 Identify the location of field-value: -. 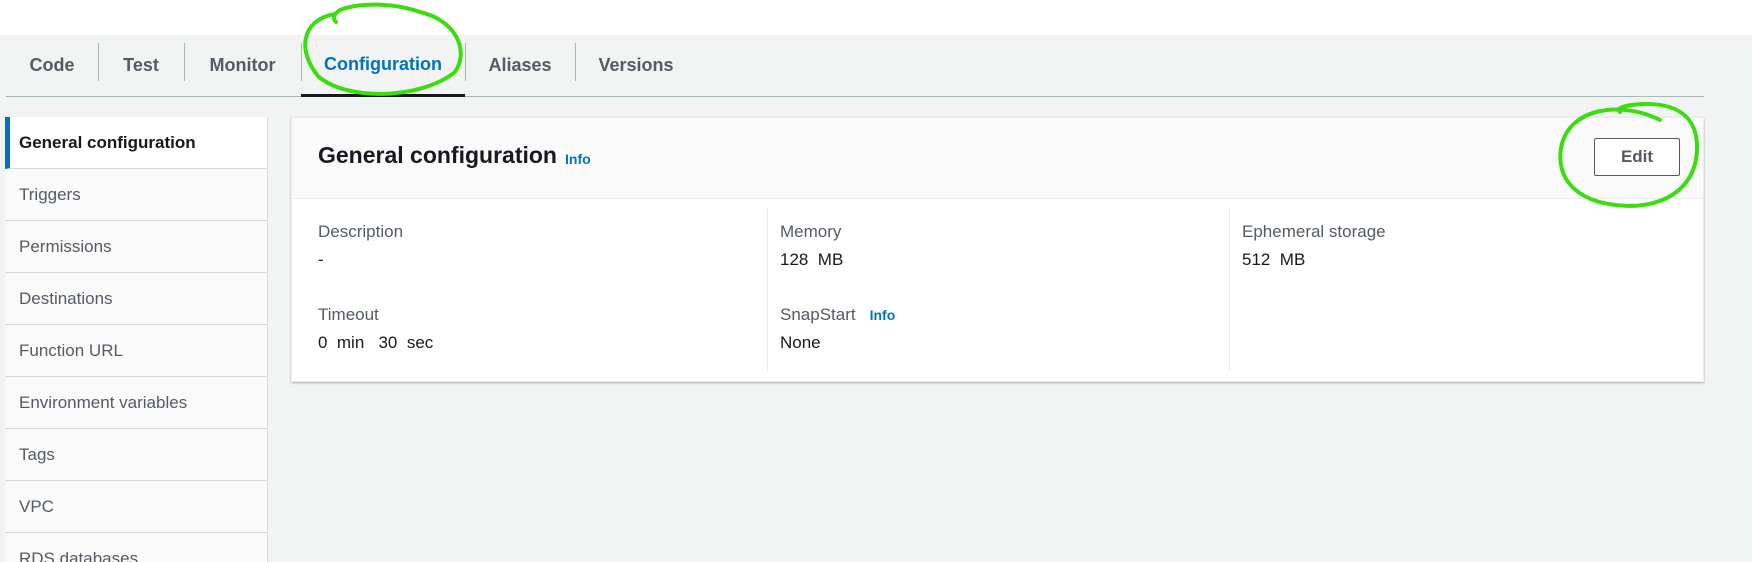
(321, 259).